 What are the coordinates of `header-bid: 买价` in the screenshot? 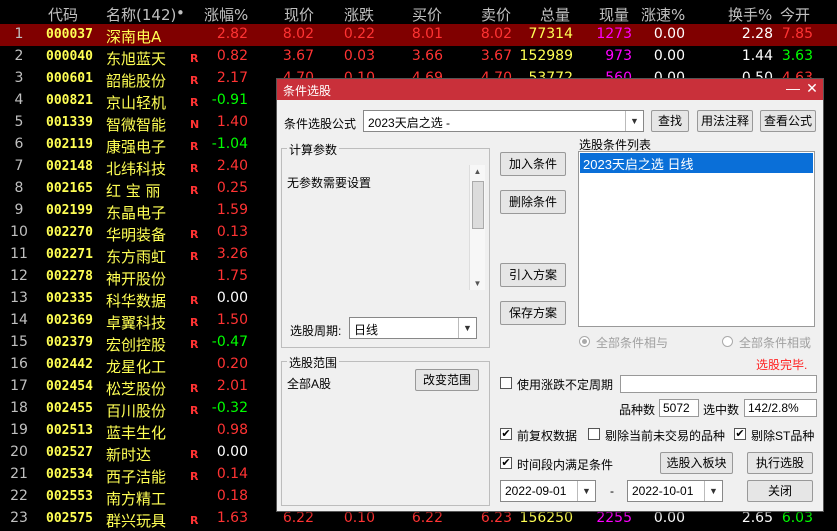 It's located at (427, 14).